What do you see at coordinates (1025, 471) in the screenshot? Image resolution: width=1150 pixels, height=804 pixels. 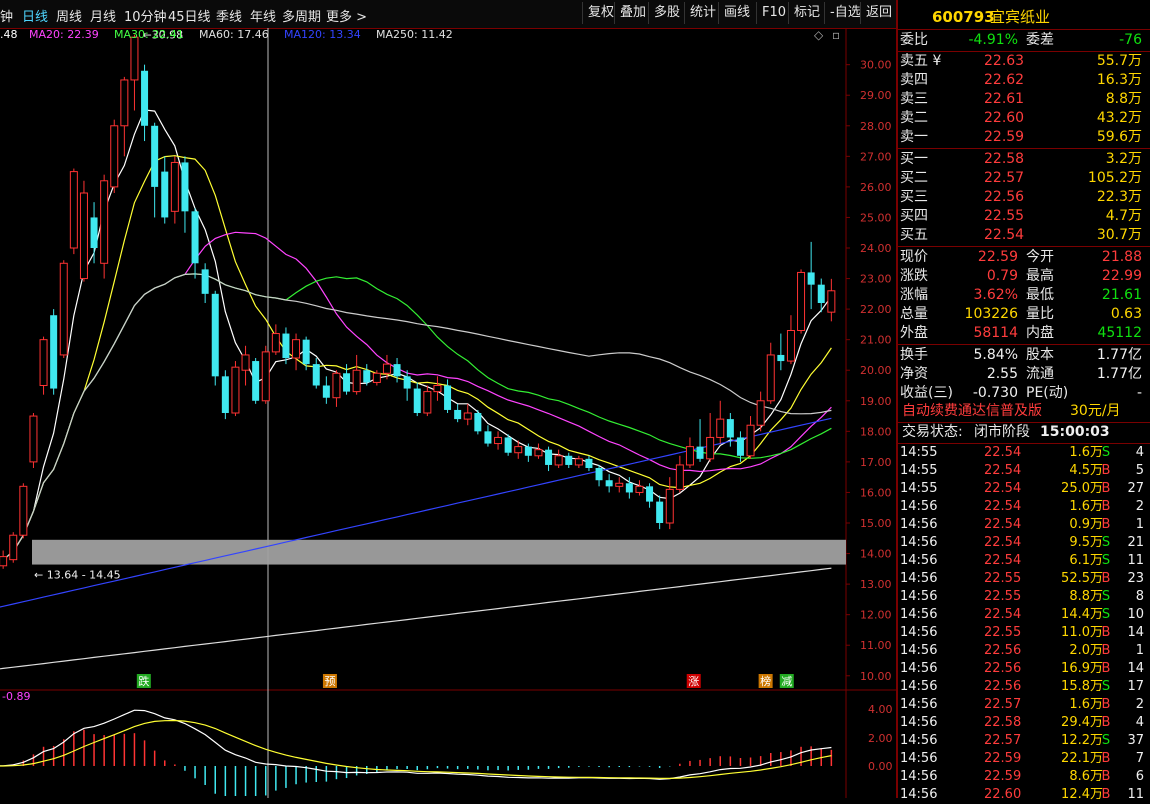 I see `tick-row: 14:55 22.54 4.5 万 B 5` at bounding box center [1025, 471].